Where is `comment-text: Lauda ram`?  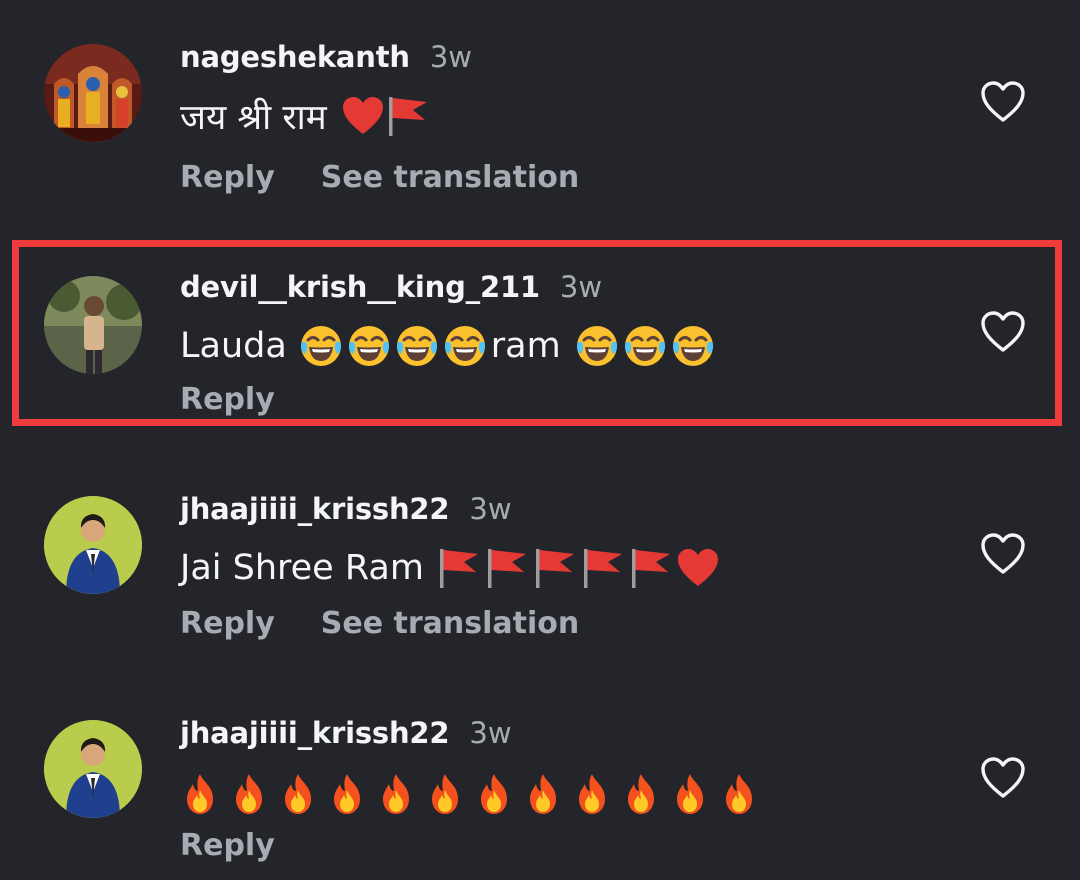 comment-text: Lauda ram is located at coordinates (449, 346).